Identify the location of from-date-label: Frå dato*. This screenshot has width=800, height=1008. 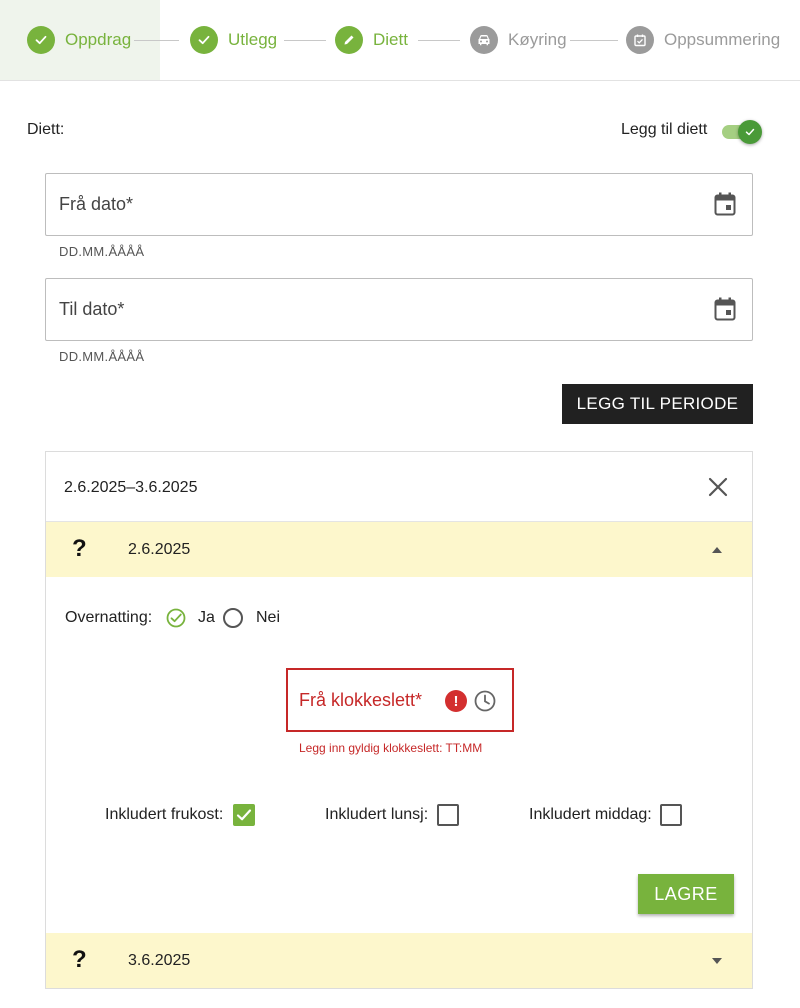
(96, 204).